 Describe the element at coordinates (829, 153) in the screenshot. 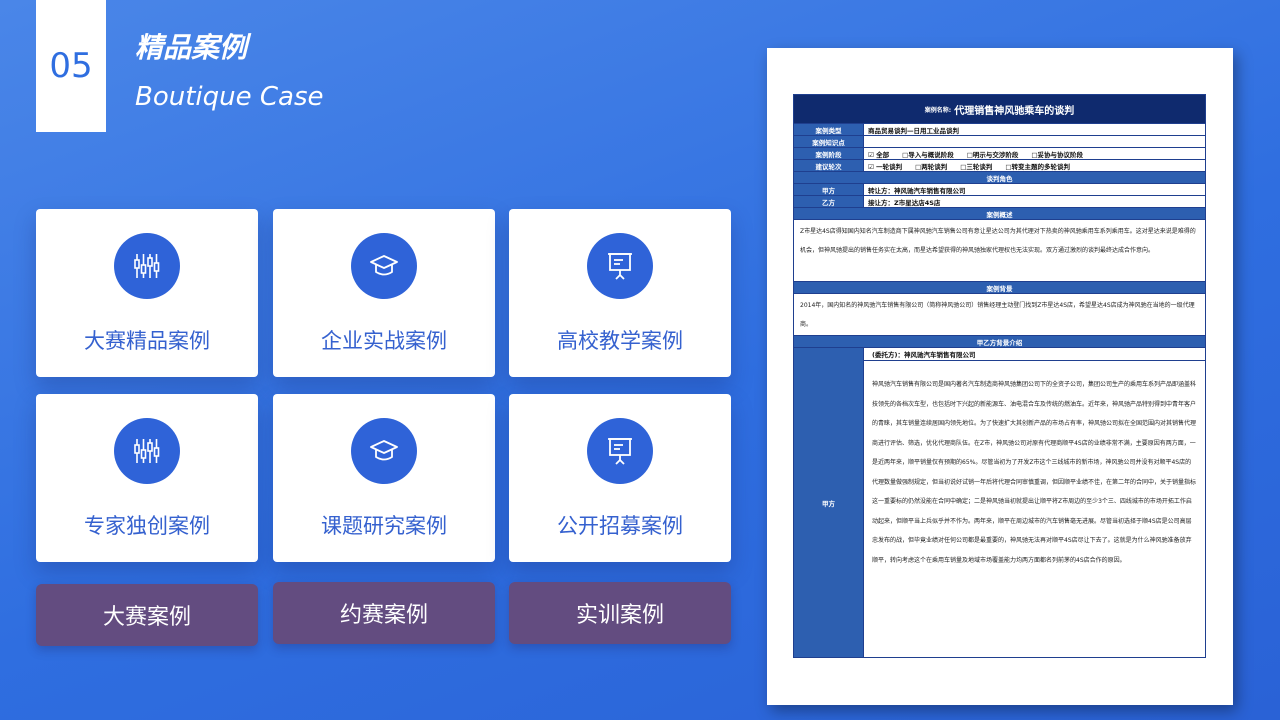

I see `row-key: 案例阶段` at that location.